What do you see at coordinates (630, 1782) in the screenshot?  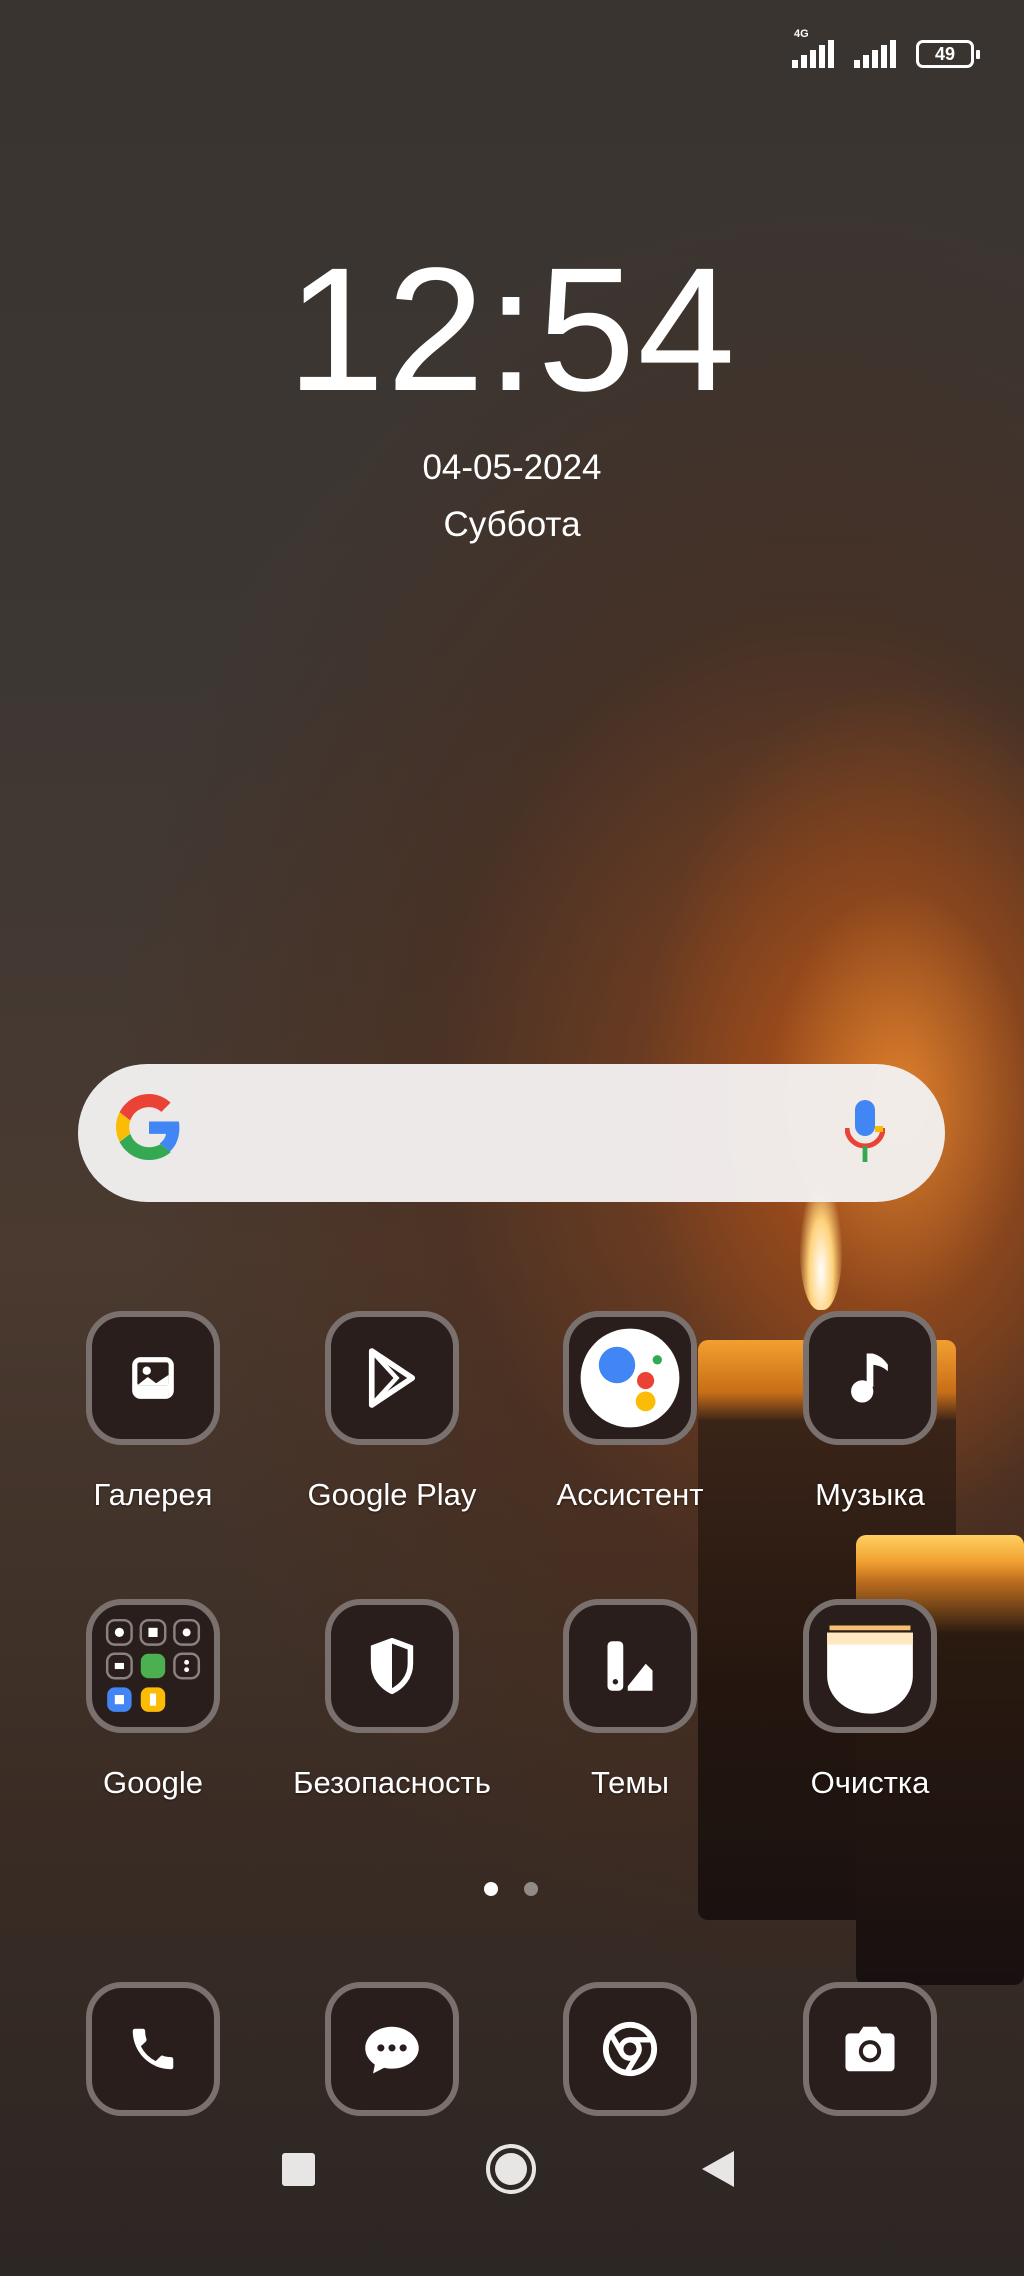 I see `app-label: Темы` at bounding box center [630, 1782].